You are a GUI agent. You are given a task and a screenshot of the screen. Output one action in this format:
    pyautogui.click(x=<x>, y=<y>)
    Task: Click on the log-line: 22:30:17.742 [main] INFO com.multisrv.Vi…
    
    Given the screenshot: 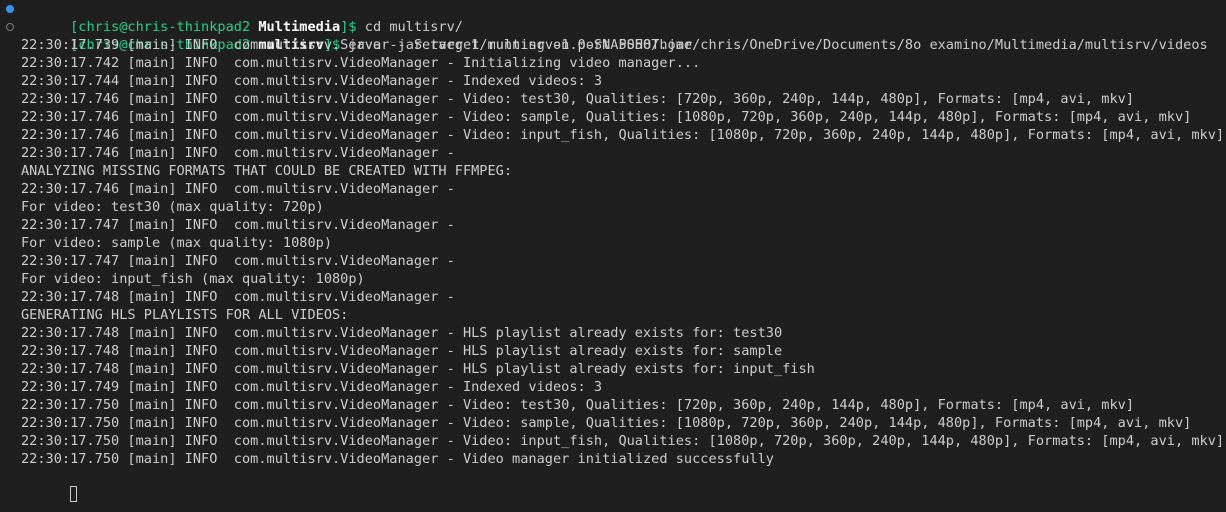 What is the action you would take?
    pyautogui.click(x=361, y=63)
    